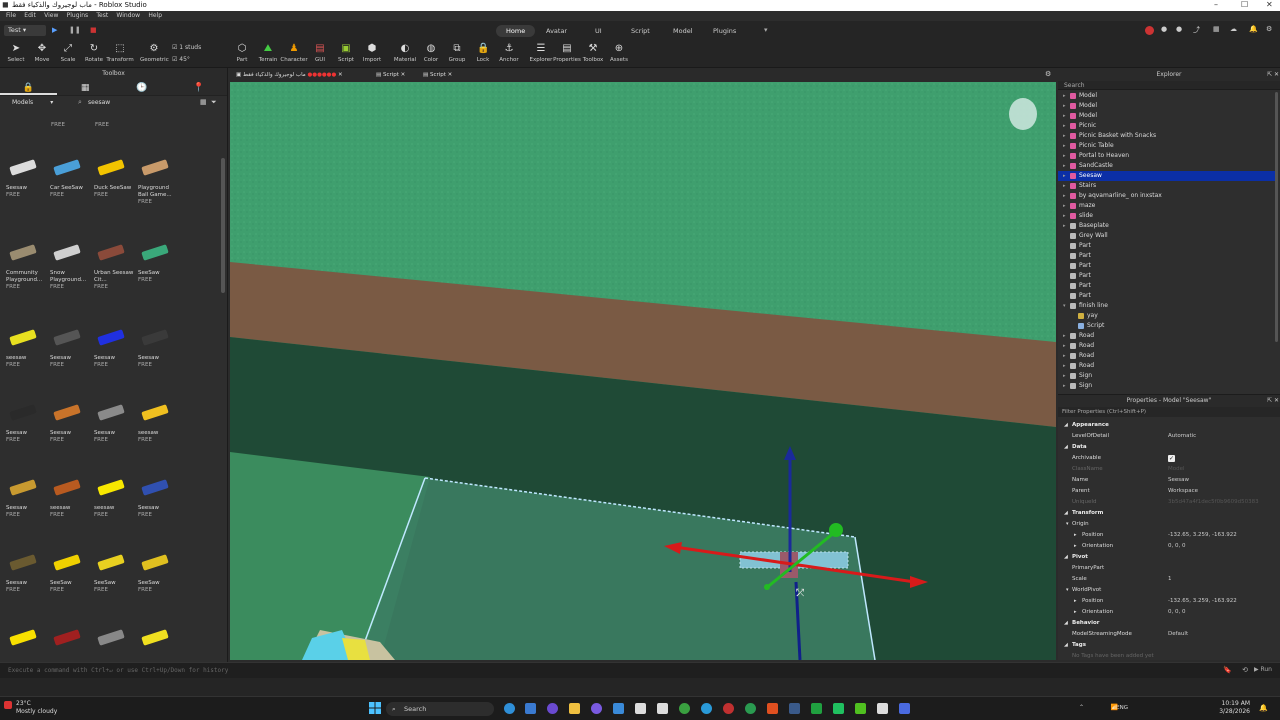 This screenshot has width=1280, height=720. Describe the element at coordinates (405, 53) in the screenshot. I see `material-tool: ◐ Material` at that location.